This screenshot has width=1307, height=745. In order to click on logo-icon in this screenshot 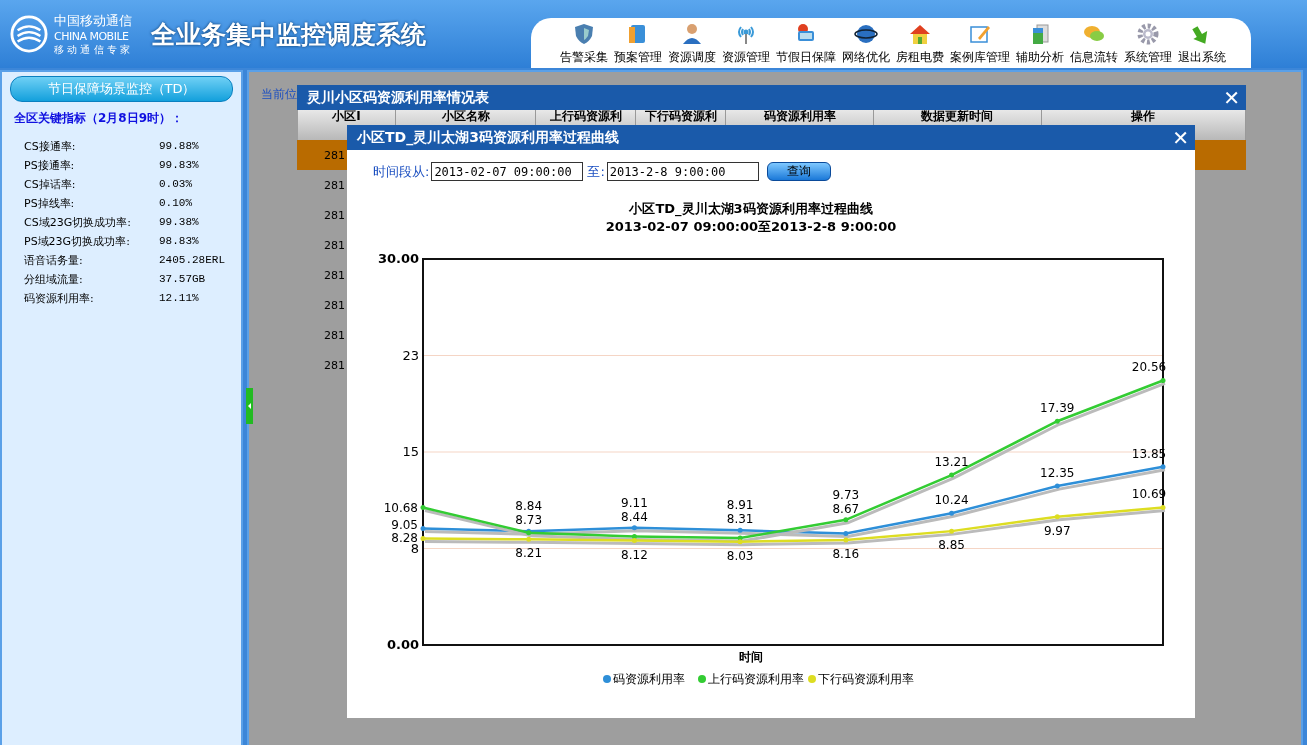, I will do `click(29, 34)`.